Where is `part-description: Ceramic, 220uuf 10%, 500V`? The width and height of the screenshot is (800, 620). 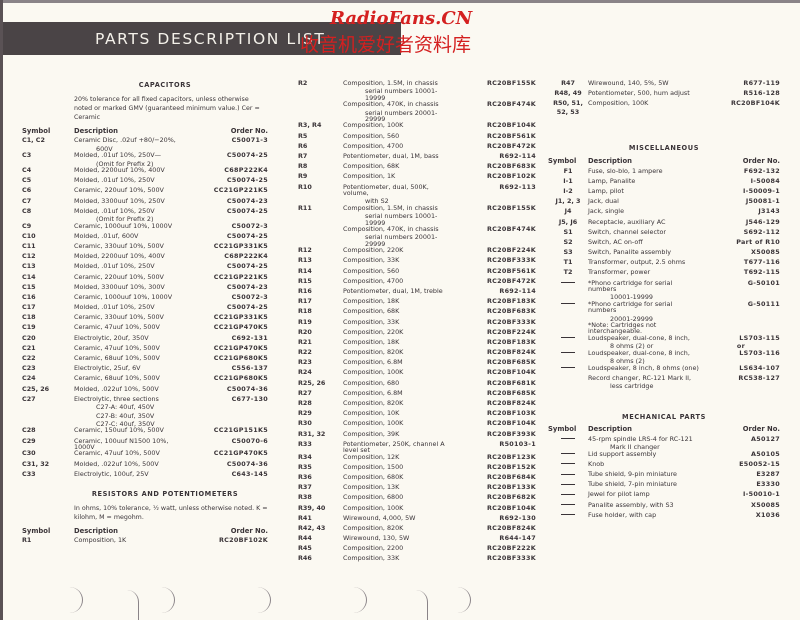 part-description: Ceramic, 220uuf 10%, 500V is located at coordinates (132, 276).